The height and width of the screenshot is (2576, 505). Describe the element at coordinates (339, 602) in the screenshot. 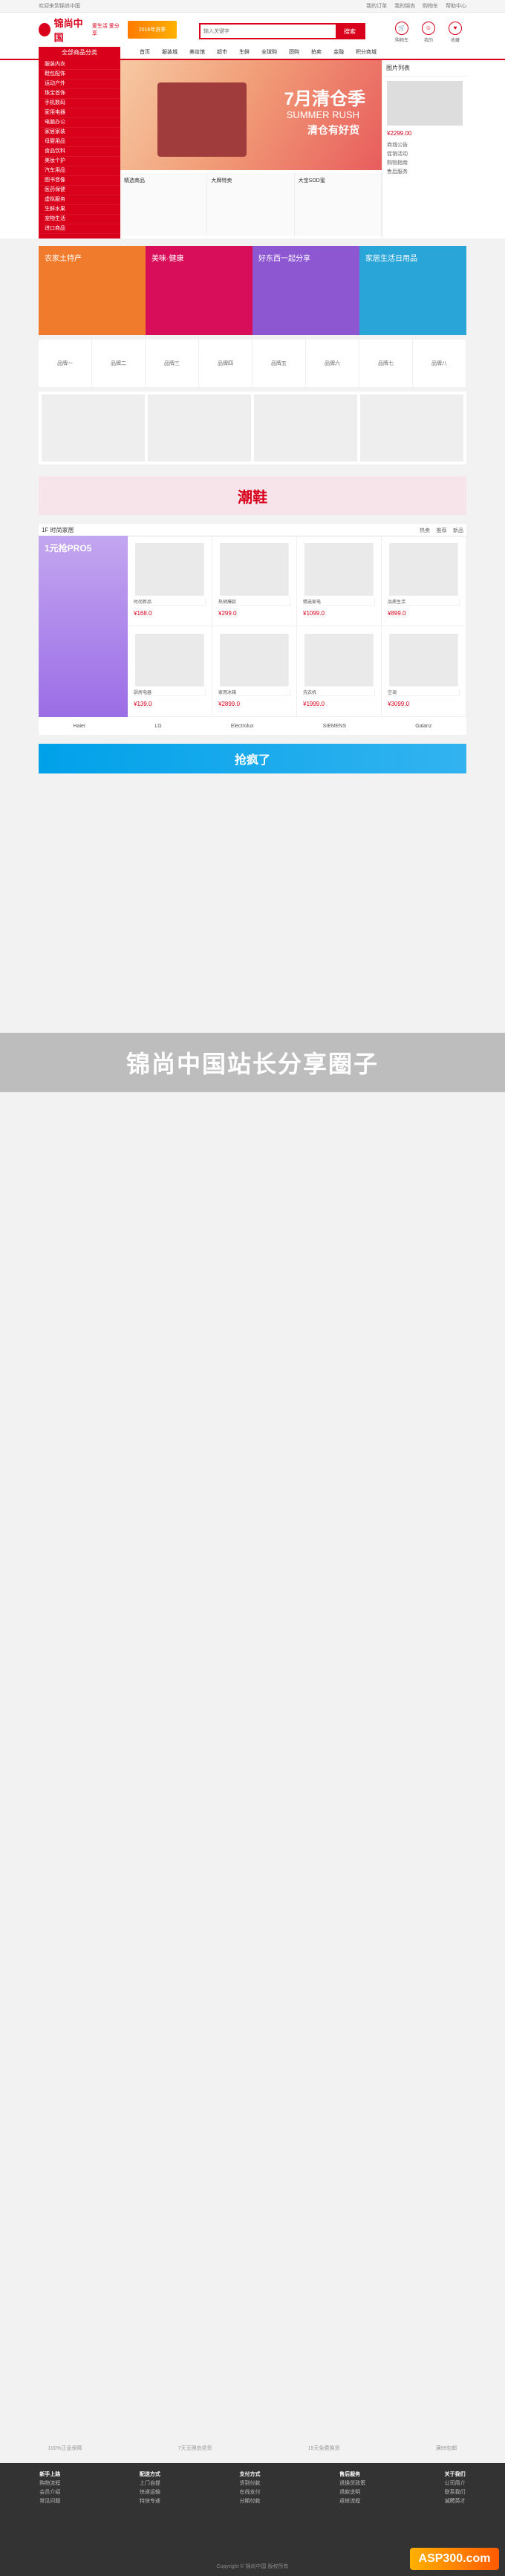

I see `product-name: 精选家电` at that location.